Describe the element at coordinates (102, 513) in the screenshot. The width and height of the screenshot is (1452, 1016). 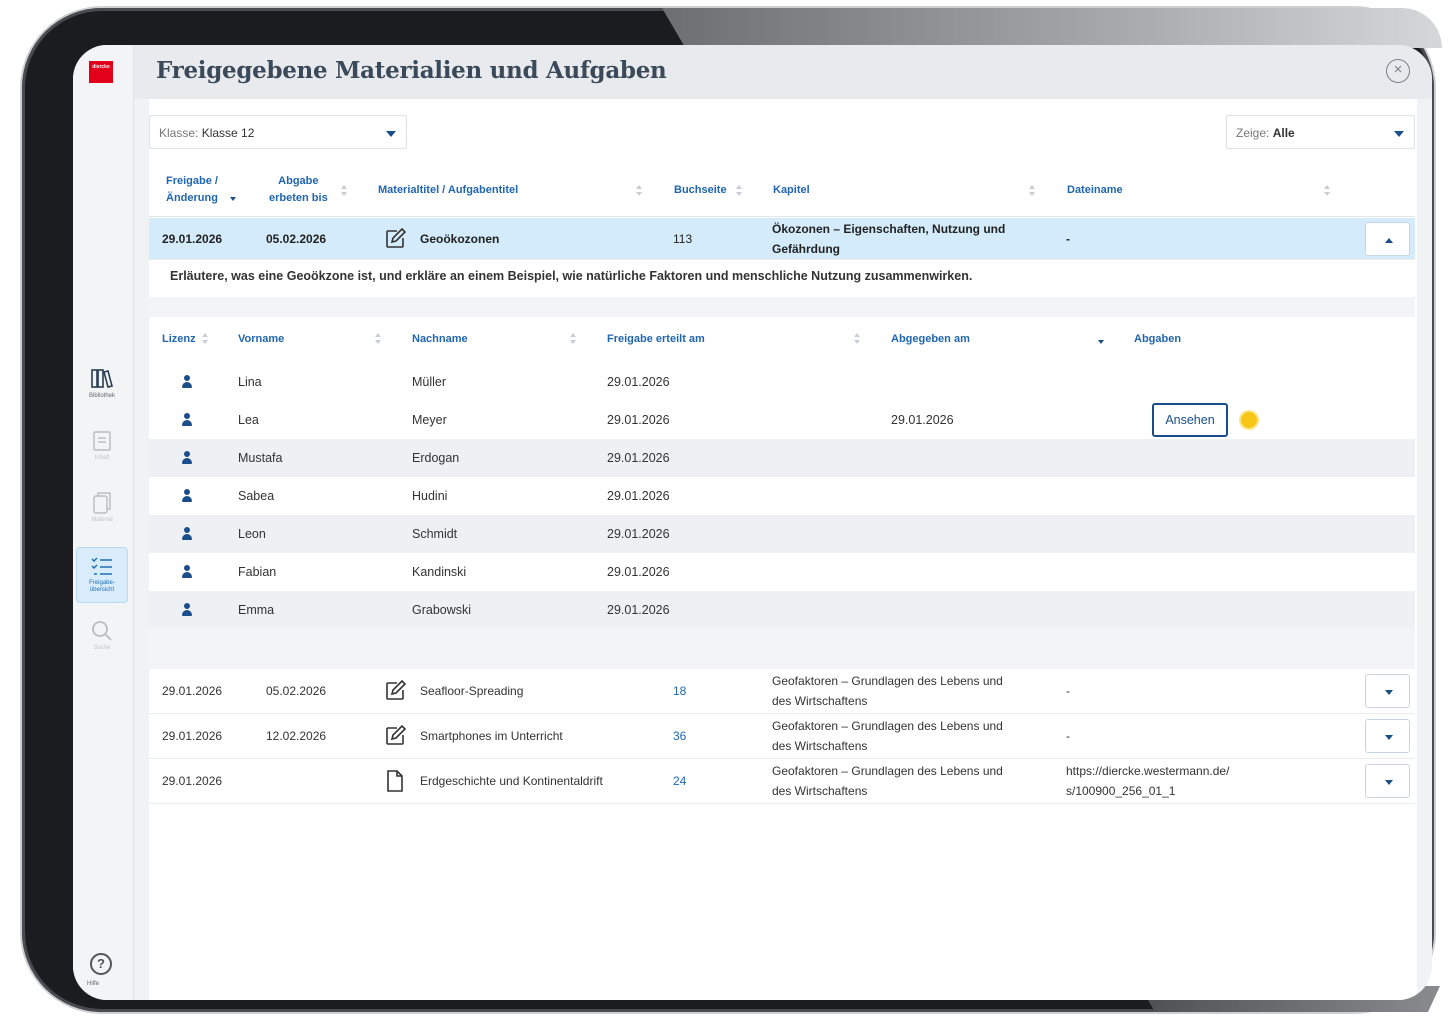
I see `sidebar-item-material: Material` at that location.